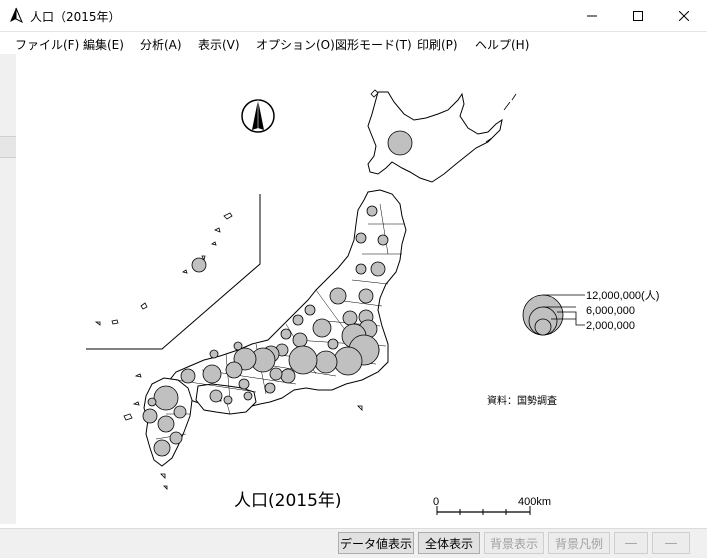  Describe the element at coordinates (188, 376) in the screenshot. I see `symbol-yamaguchi` at that location.